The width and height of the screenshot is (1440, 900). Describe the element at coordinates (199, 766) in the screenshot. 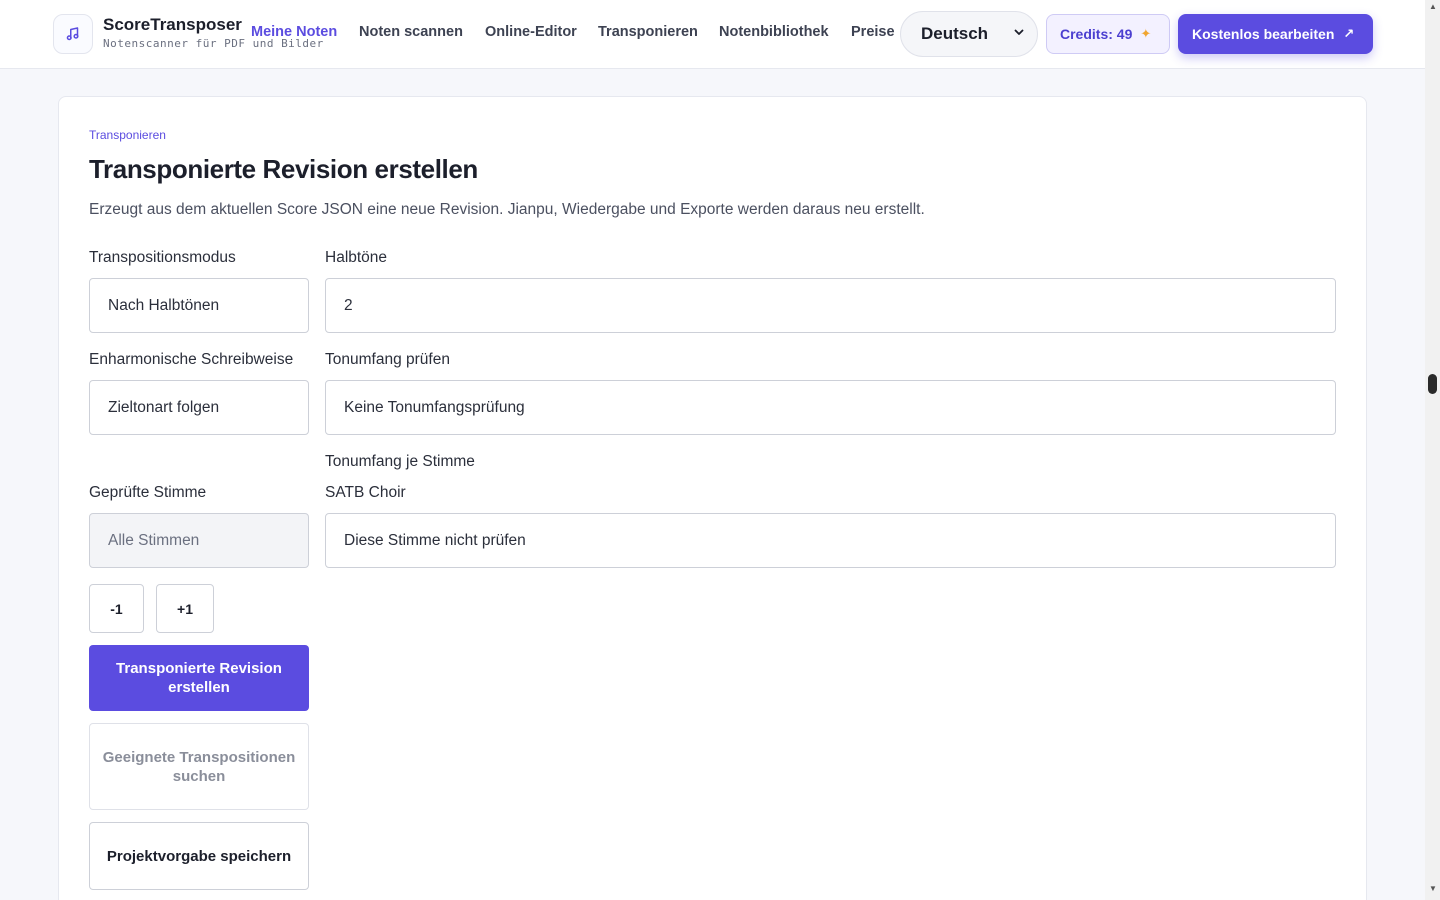

I see `suggest-transpositions-button: Geeignete Transpositionen suchen` at that location.